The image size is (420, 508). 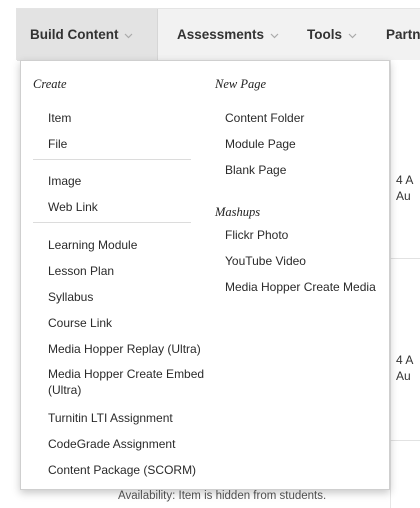 I want to click on menu-item-module-page: Module Page, so click(x=260, y=144).